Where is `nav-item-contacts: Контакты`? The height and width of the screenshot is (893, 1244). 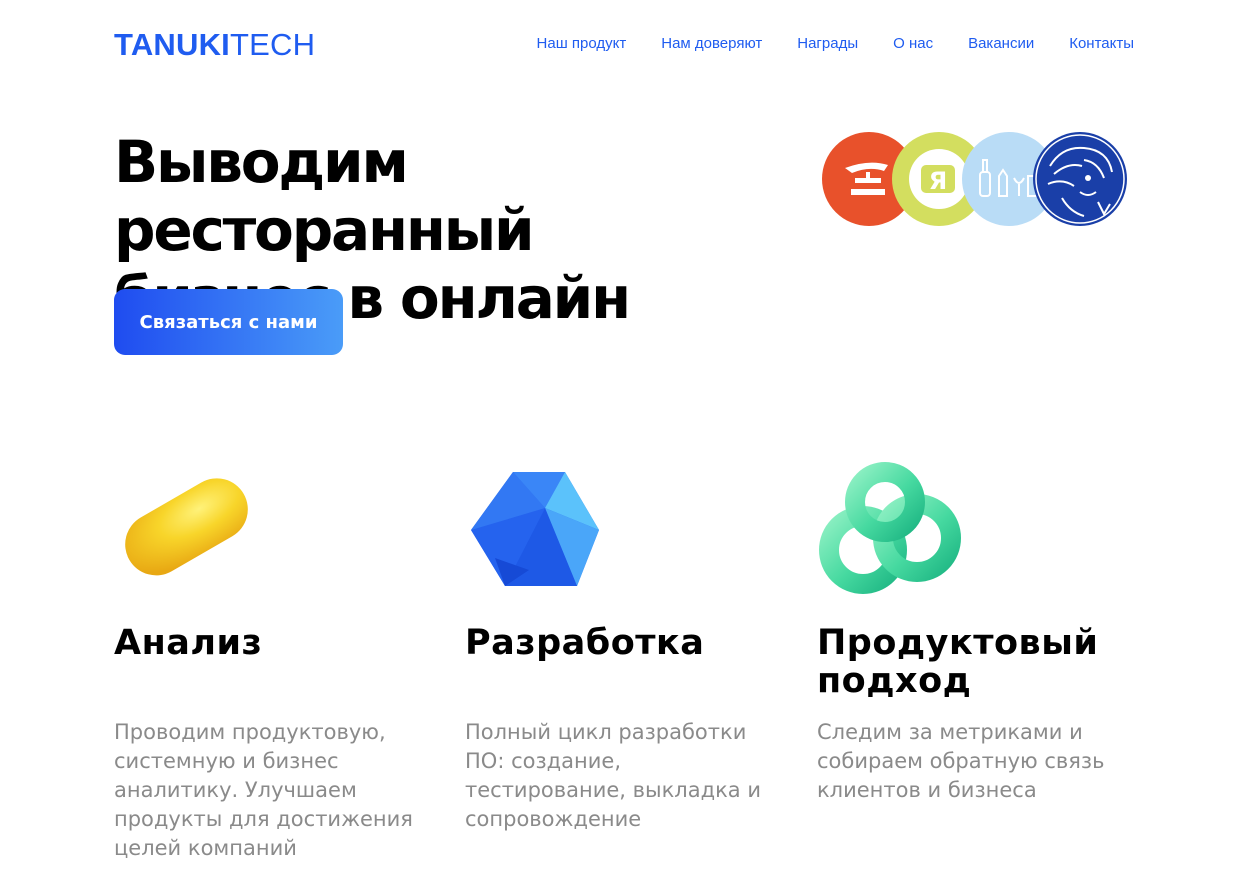
nav-item-contacts: Контакты is located at coordinates (1101, 44).